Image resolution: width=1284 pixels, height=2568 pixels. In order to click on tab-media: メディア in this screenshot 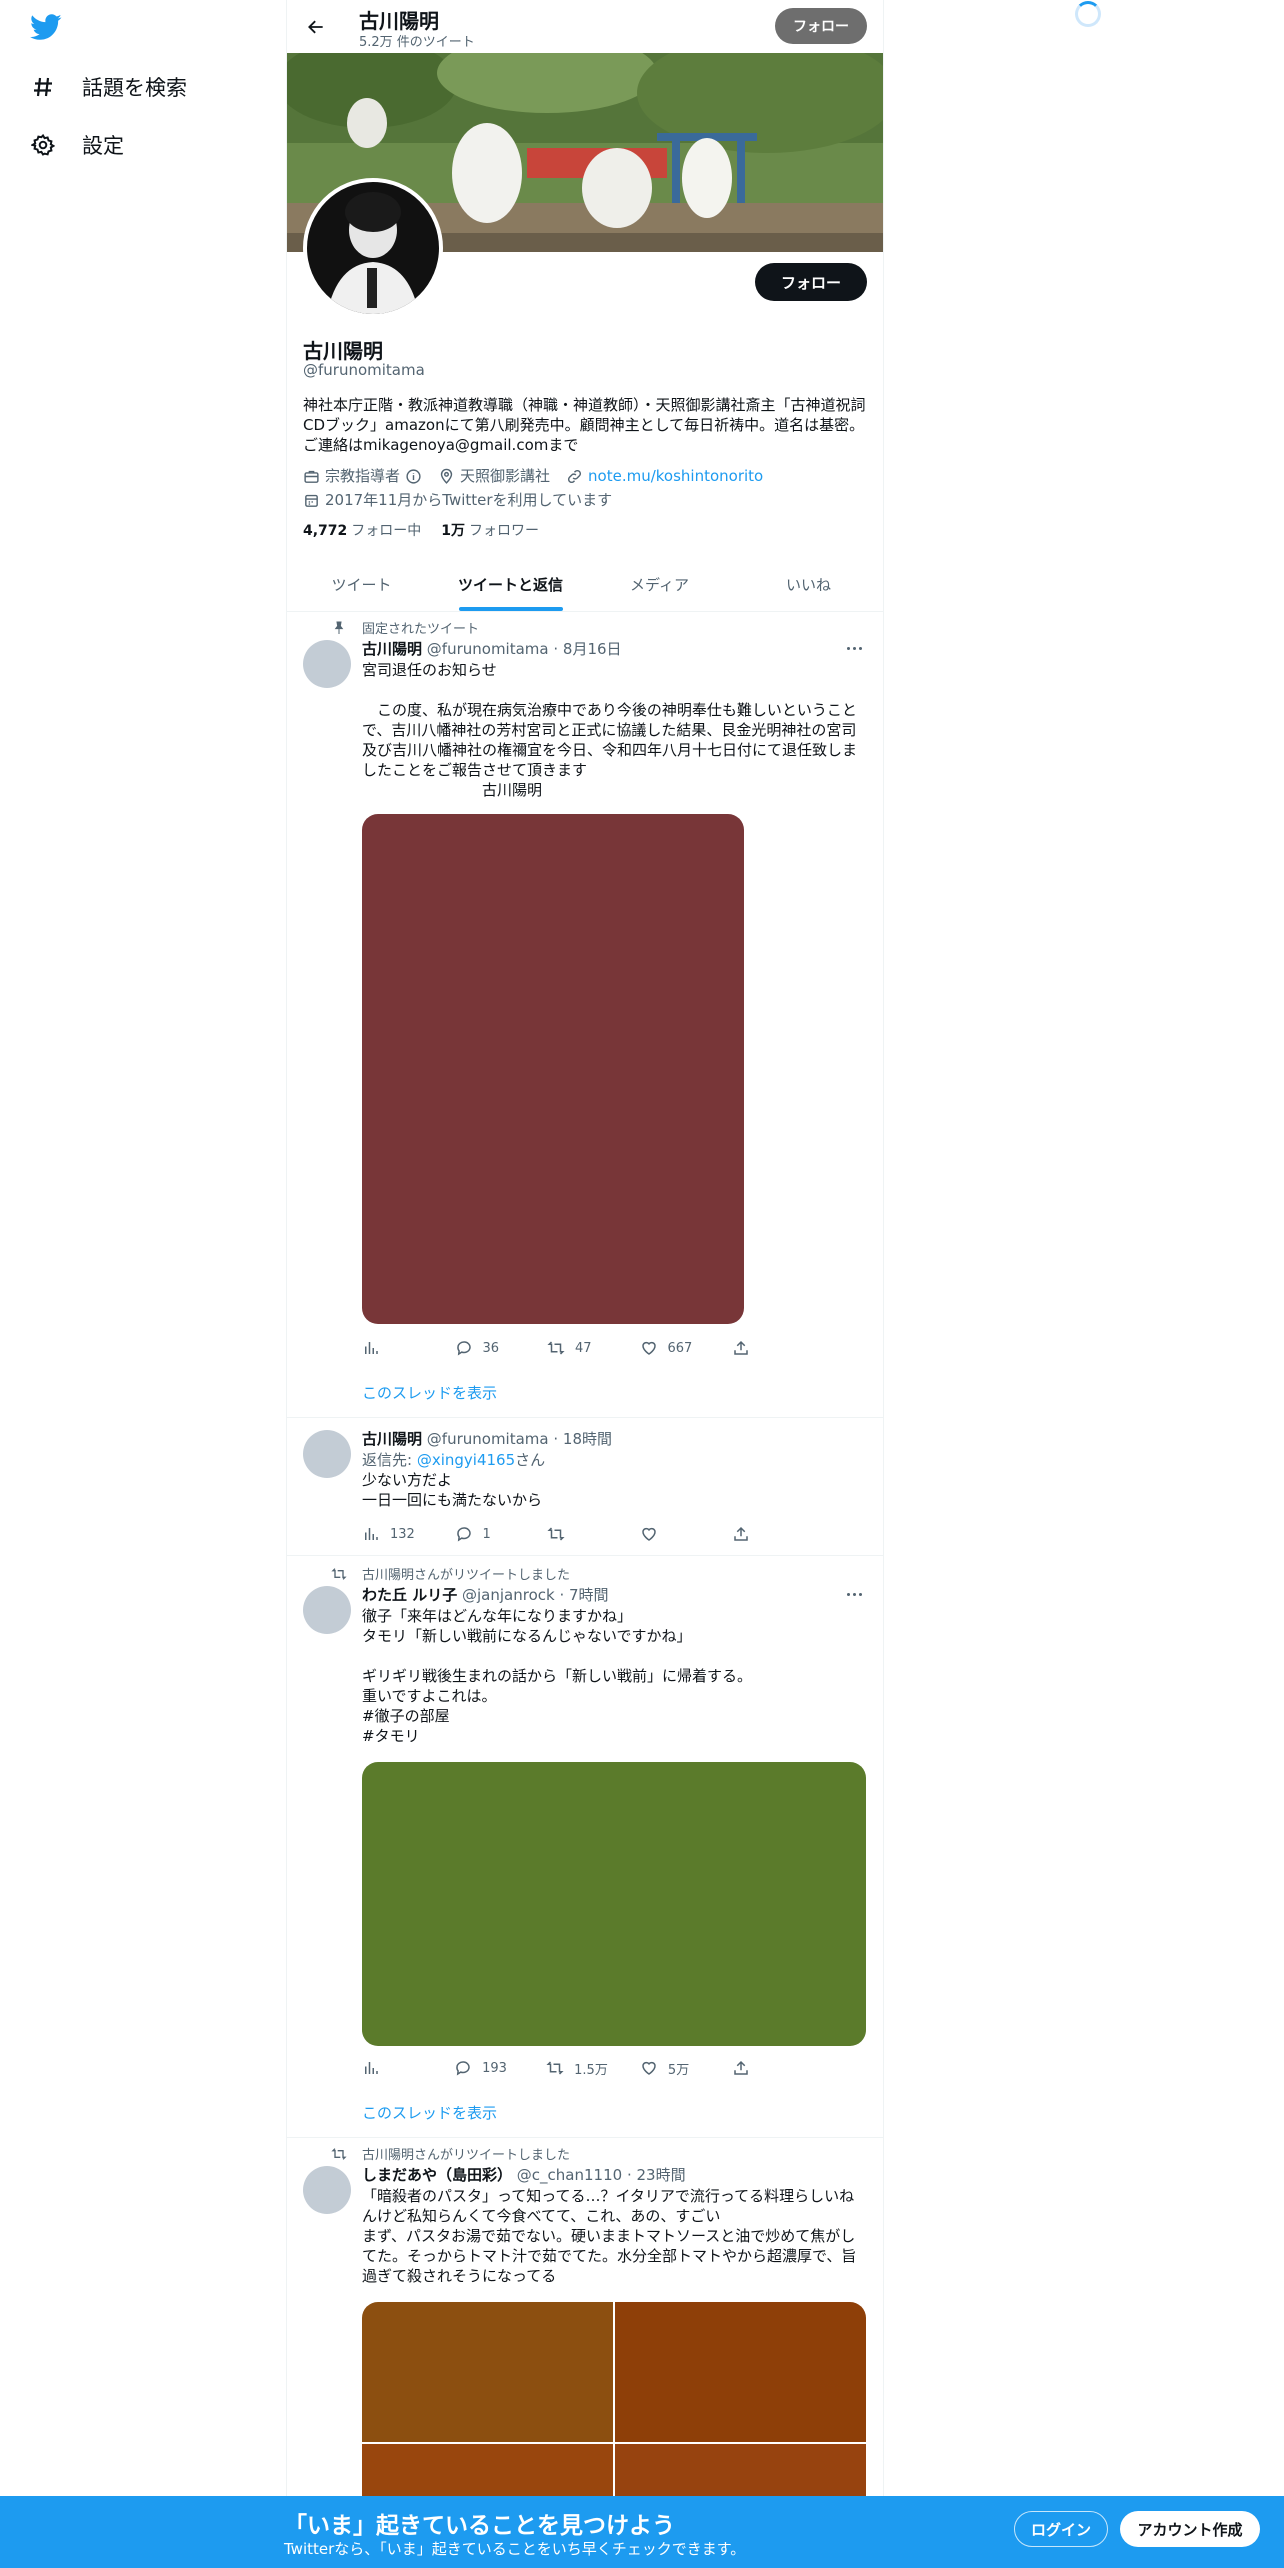, I will do `click(659, 584)`.